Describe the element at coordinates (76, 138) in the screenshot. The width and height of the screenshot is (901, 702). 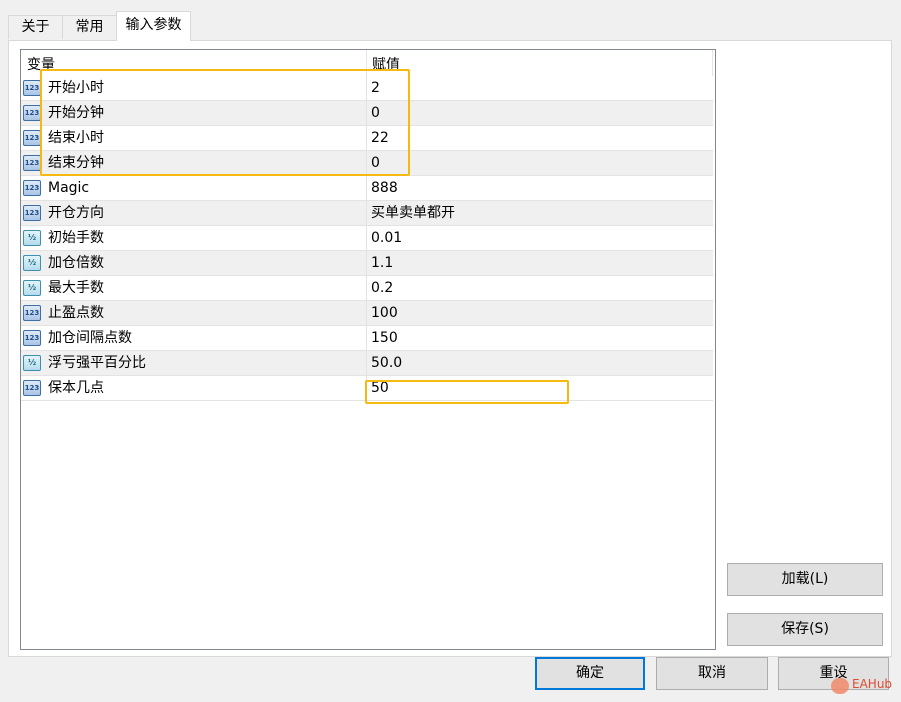
I see `parameter-name: 结束小时` at that location.